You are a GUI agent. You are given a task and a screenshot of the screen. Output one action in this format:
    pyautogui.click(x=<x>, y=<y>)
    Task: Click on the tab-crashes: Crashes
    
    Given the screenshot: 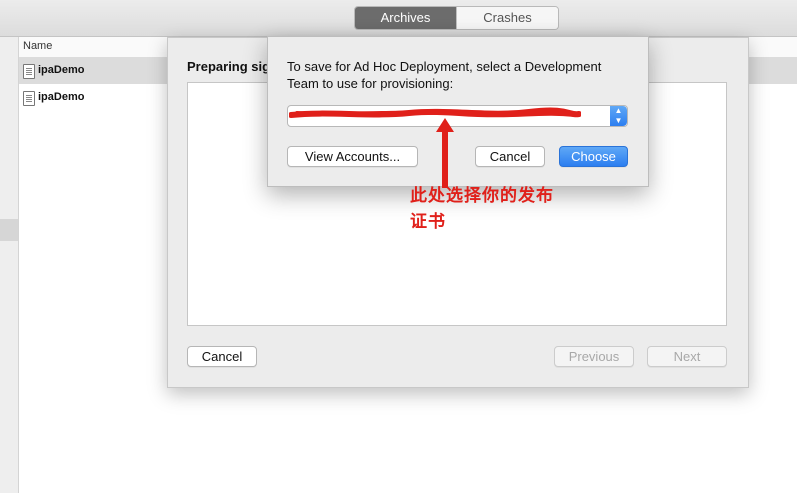 What is the action you would take?
    pyautogui.click(x=507, y=18)
    